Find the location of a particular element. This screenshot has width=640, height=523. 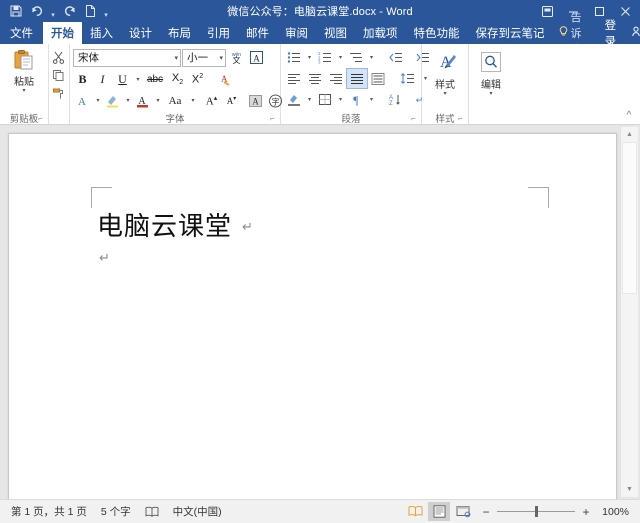

proofing-errors-icon is located at coordinates (152, 512).